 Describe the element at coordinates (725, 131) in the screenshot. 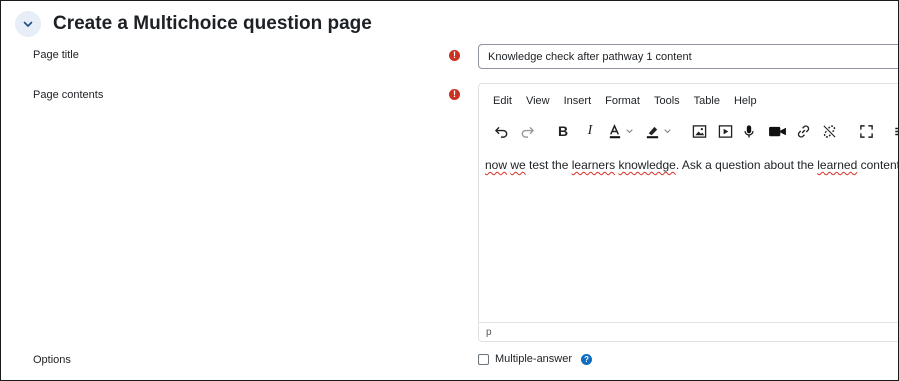

I see `media-icon` at that location.